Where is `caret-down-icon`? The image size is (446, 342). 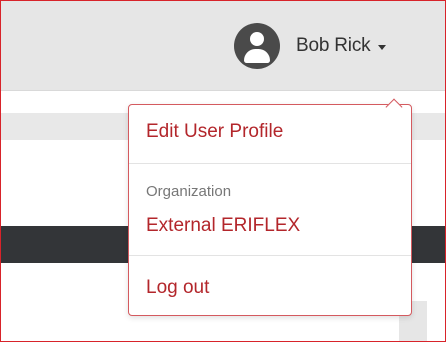 caret-down-icon is located at coordinates (382, 47).